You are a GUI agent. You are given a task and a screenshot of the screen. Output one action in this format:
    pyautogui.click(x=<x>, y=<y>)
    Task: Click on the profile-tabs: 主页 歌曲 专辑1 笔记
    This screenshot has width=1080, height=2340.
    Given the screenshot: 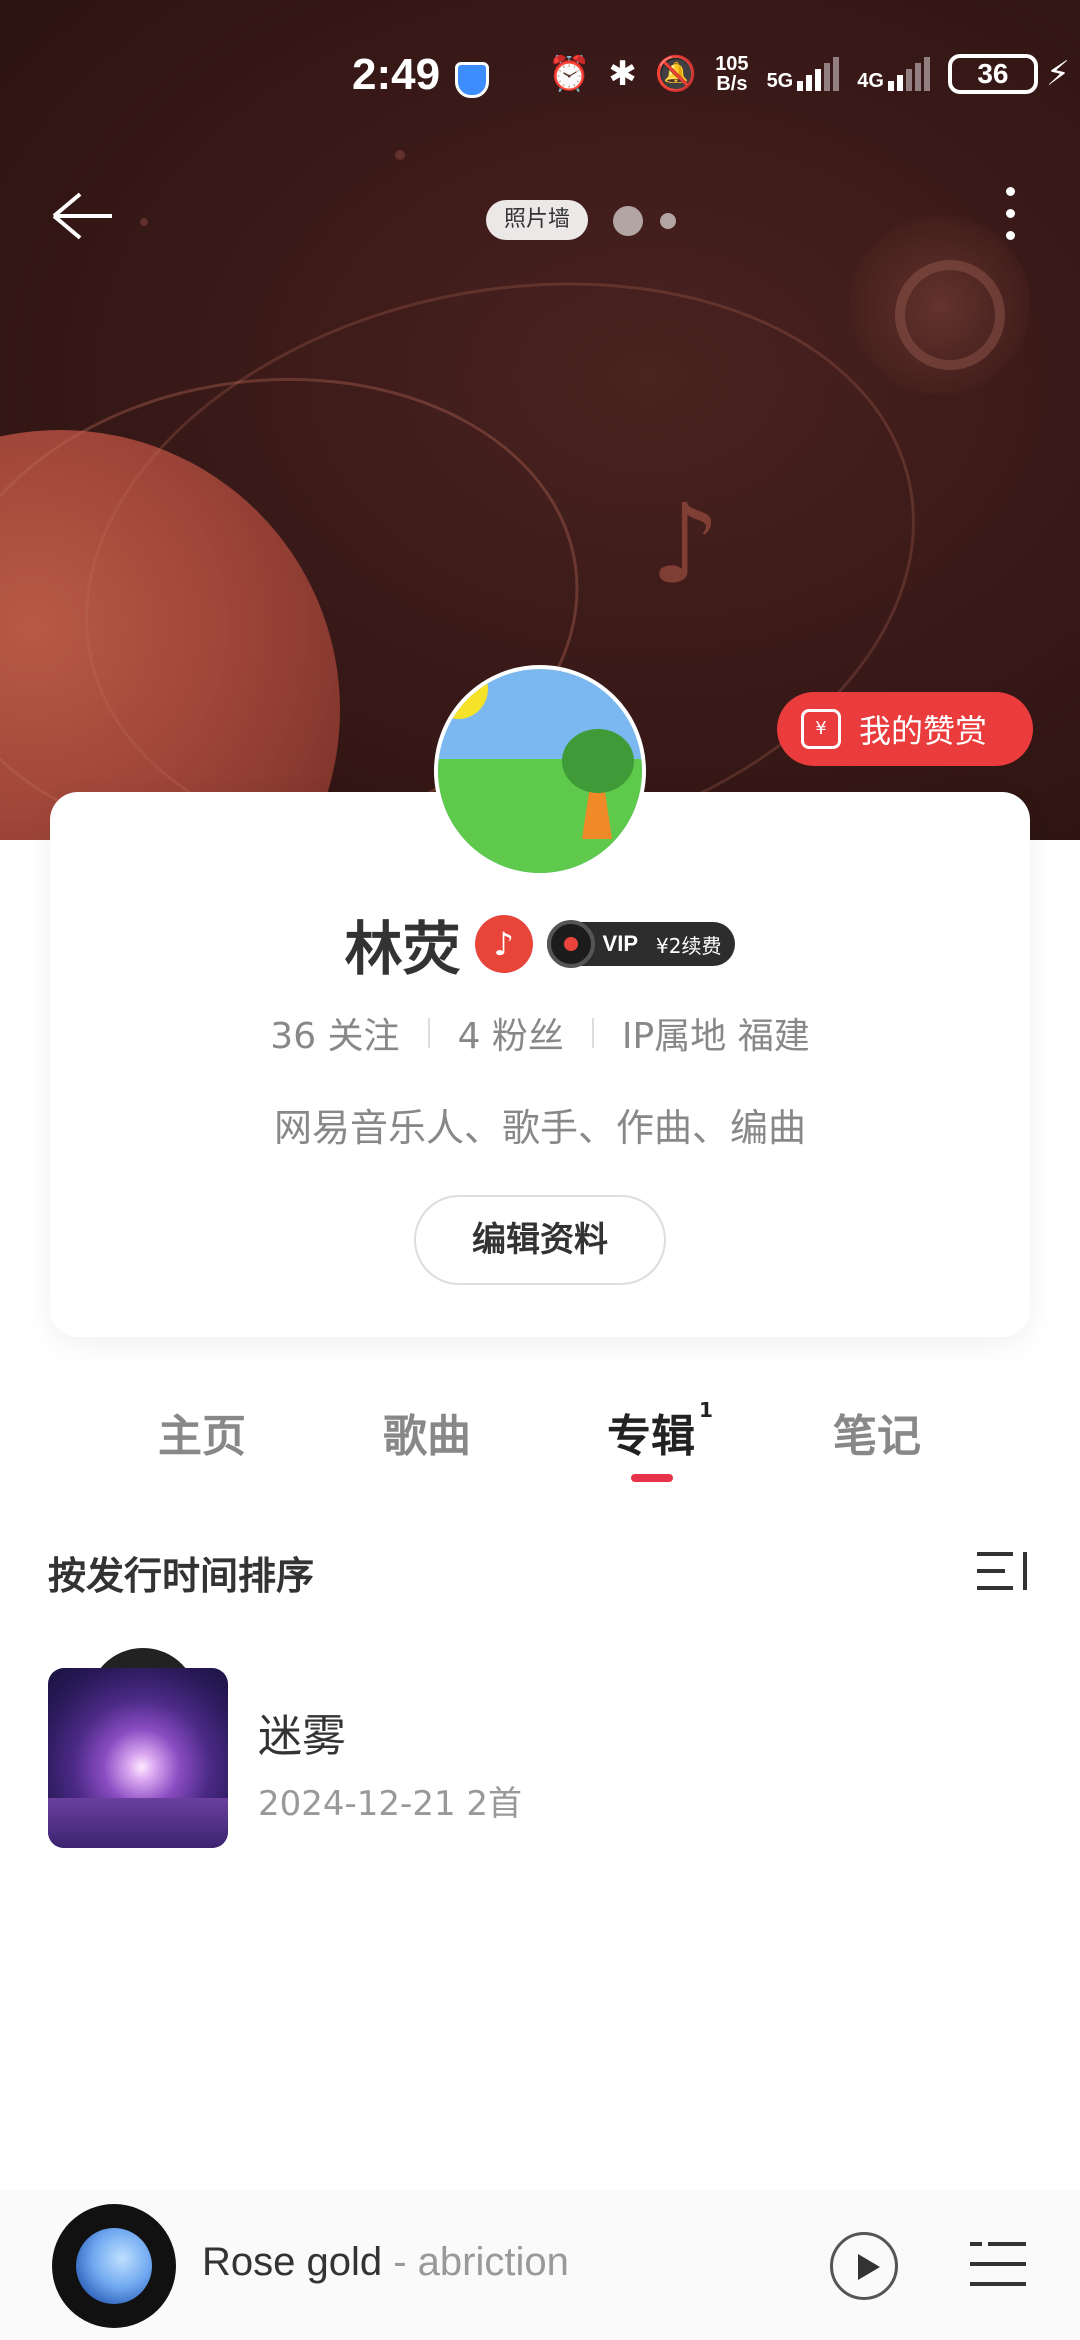 What is the action you would take?
    pyautogui.click(x=540, y=1439)
    